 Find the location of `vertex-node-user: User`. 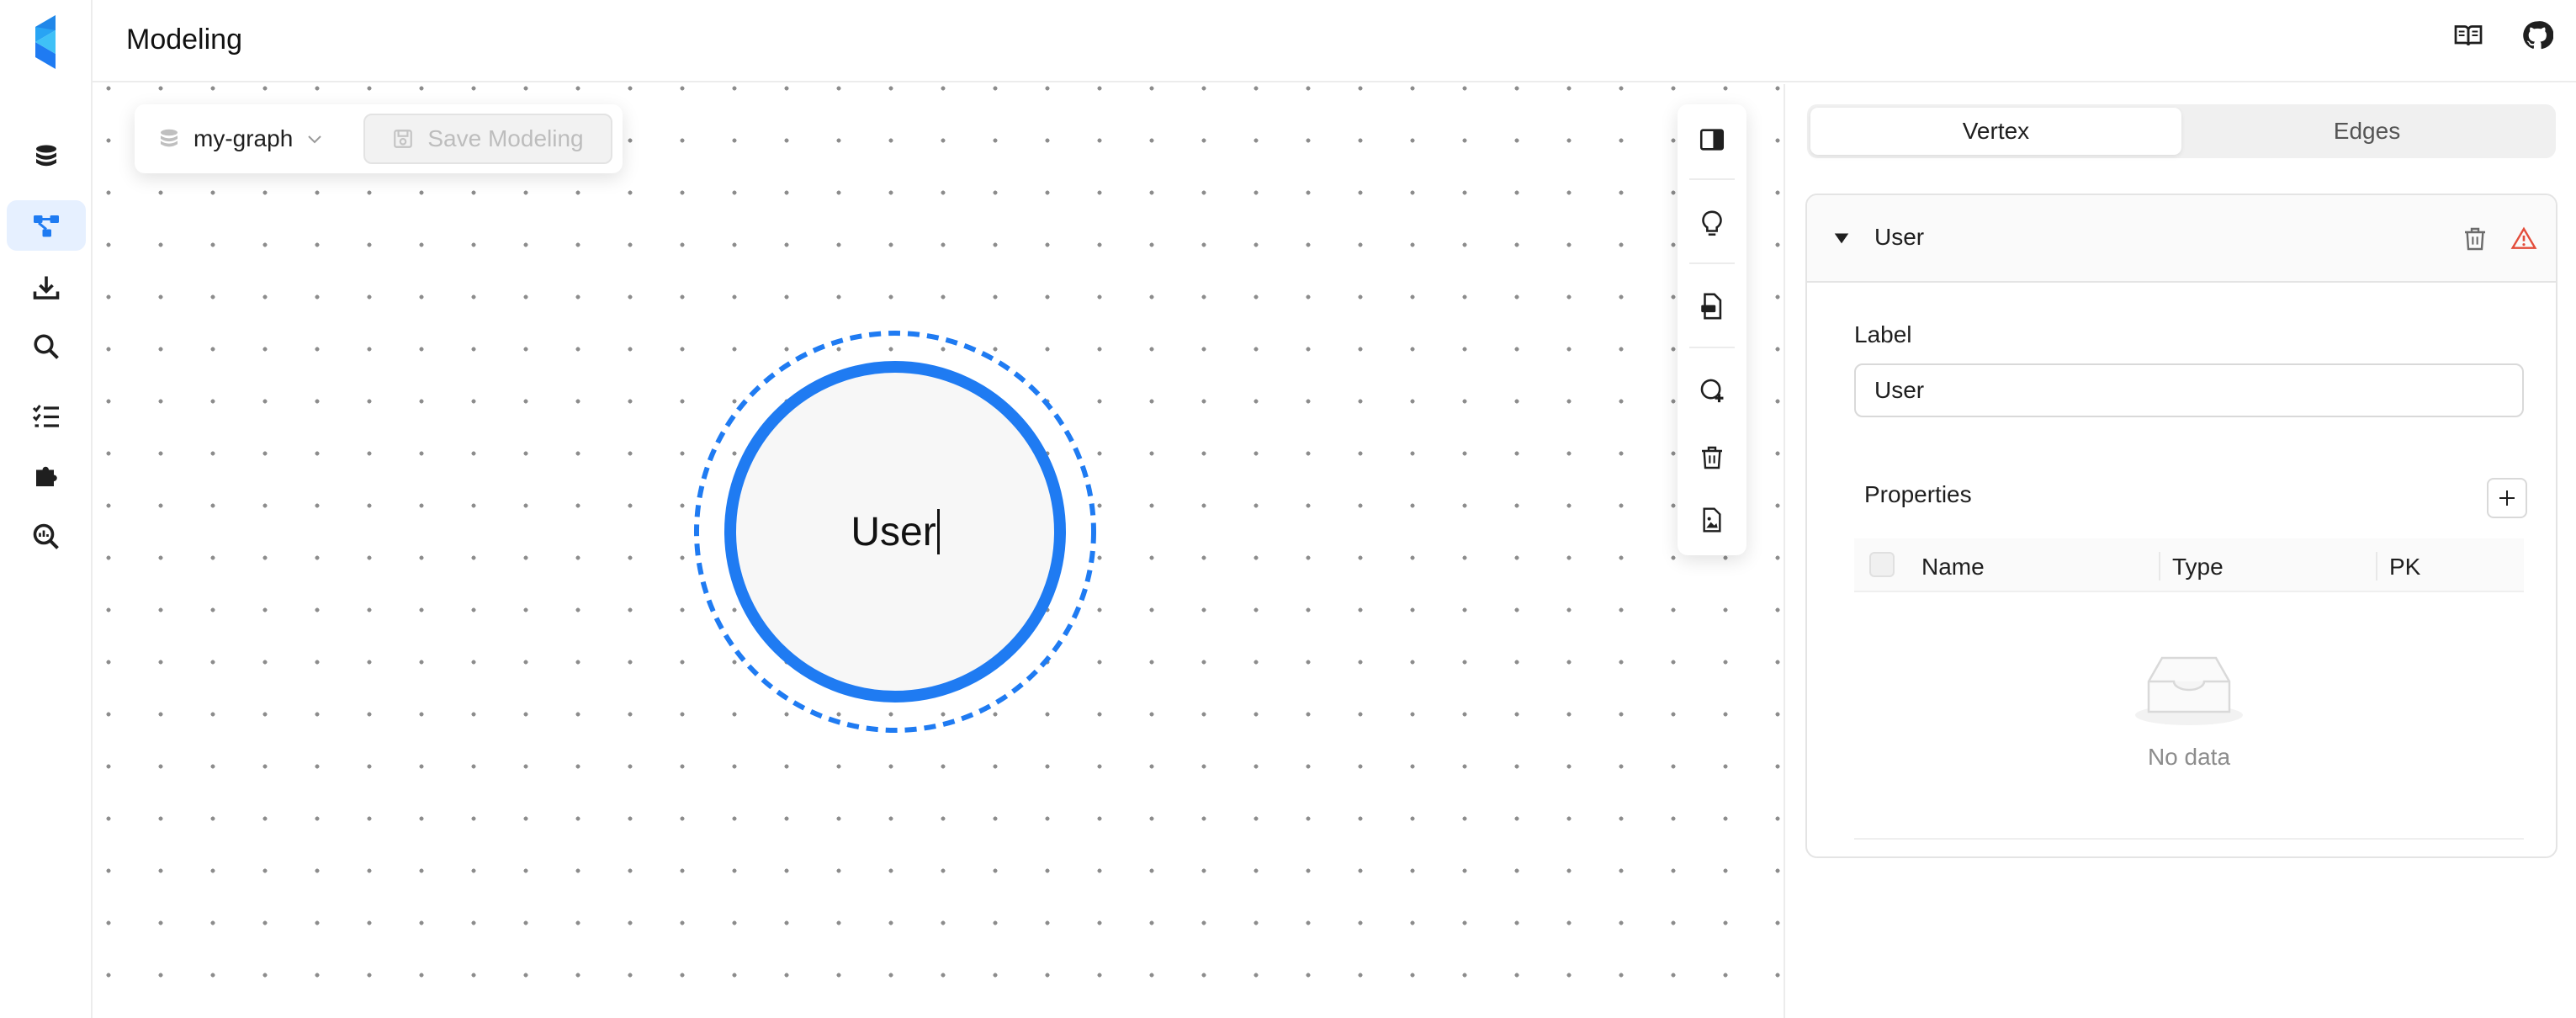

vertex-node-user: User is located at coordinates (895, 532).